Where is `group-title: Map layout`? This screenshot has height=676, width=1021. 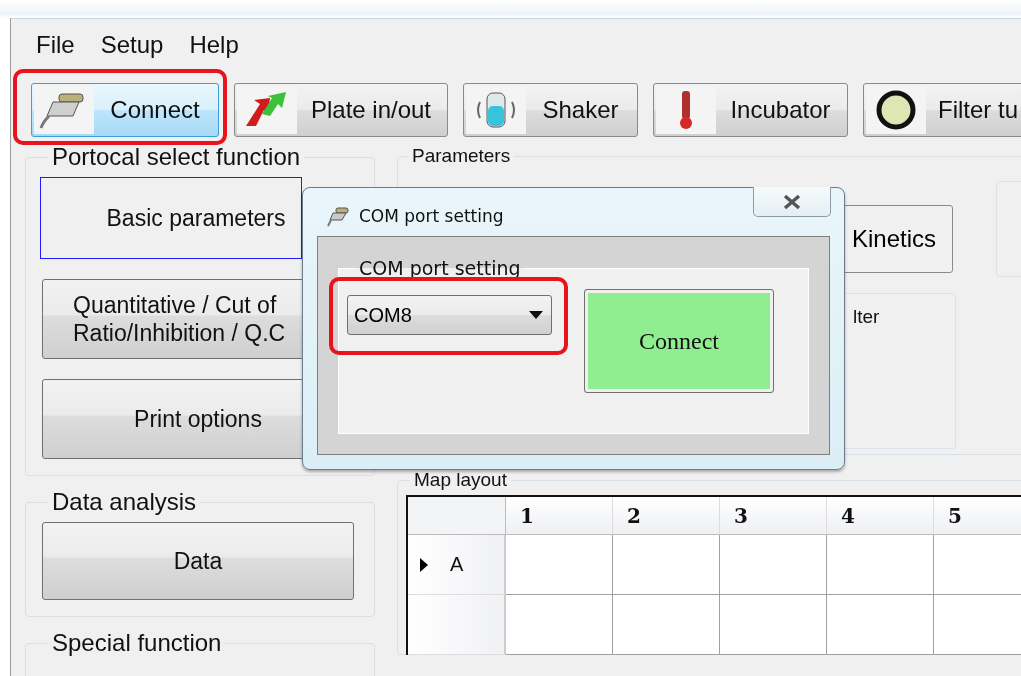 group-title: Map layout is located at coordinates (460, 480).